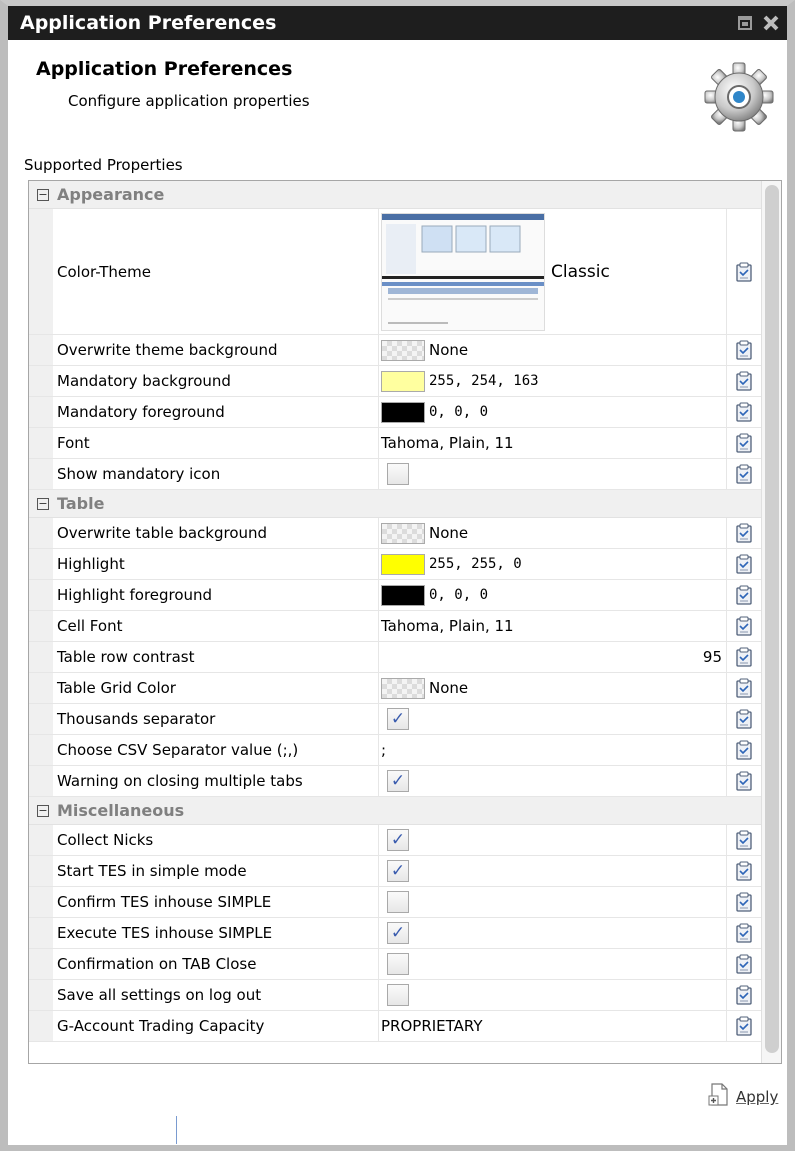 Image resolution: width=795 pixels, height=1151 pixels. Describe the element at coordinates (771, 23) in the screenshot. I see `close-icon` at that location.